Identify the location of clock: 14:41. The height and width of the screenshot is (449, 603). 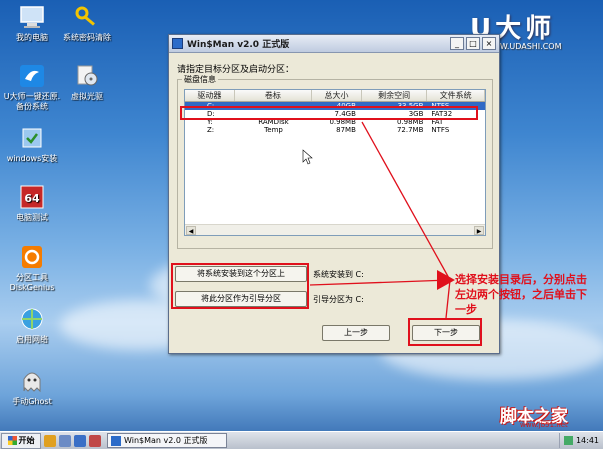
(587, 440).